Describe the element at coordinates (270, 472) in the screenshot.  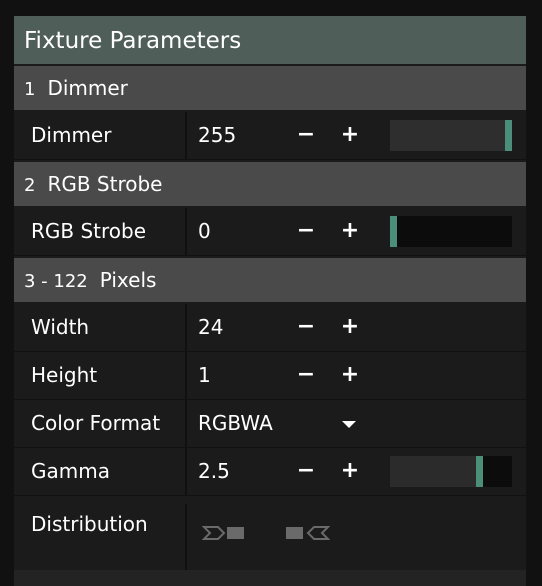
I see `param-row-gamma: Gamma 2.5 − +` at that location.